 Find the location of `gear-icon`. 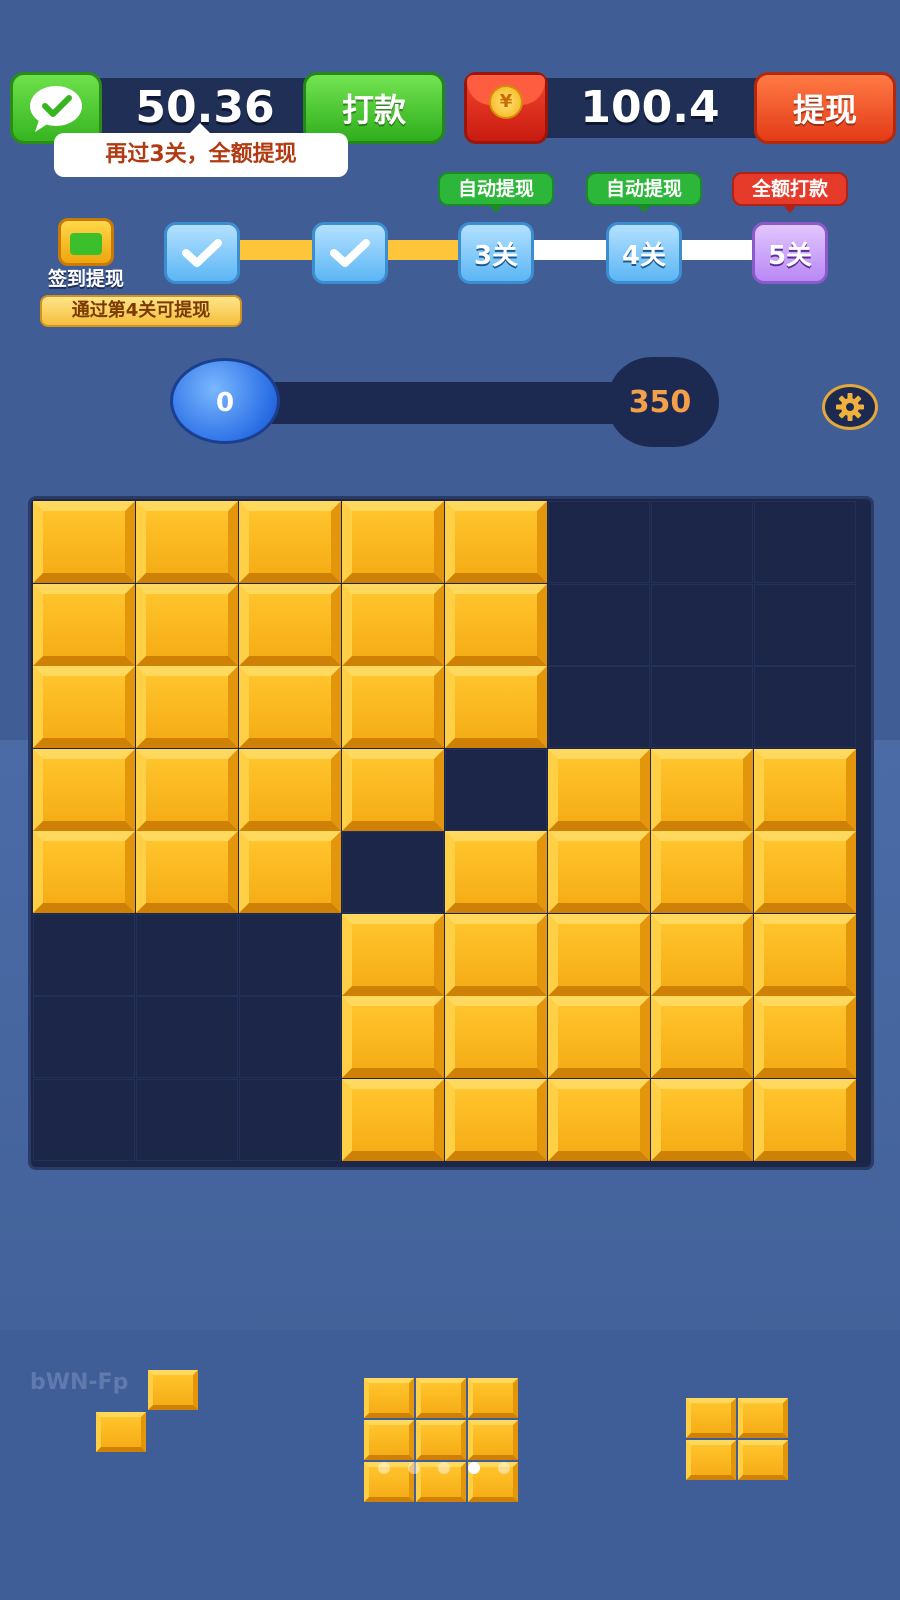

gear-icon is located at coordinates (850, 407).